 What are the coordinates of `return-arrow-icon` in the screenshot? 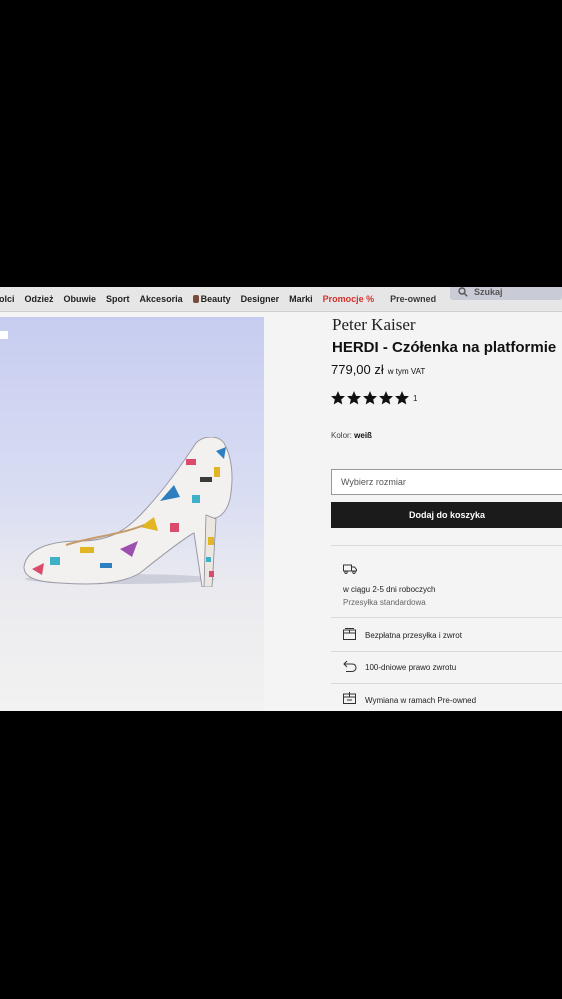 It's located at (350, 666).